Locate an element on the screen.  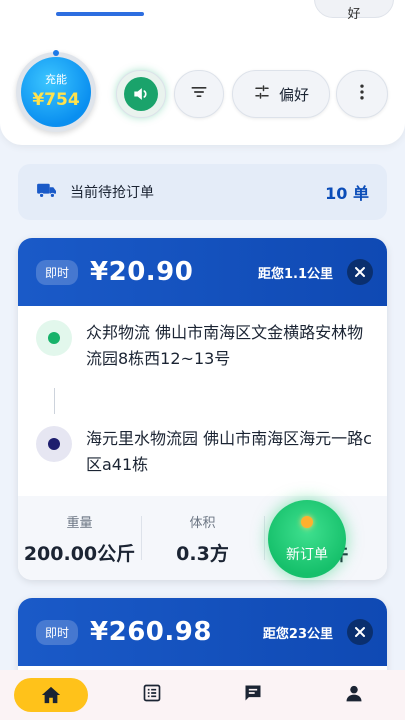
stat-value: 0.3方 is located at coordinates (202, 554).